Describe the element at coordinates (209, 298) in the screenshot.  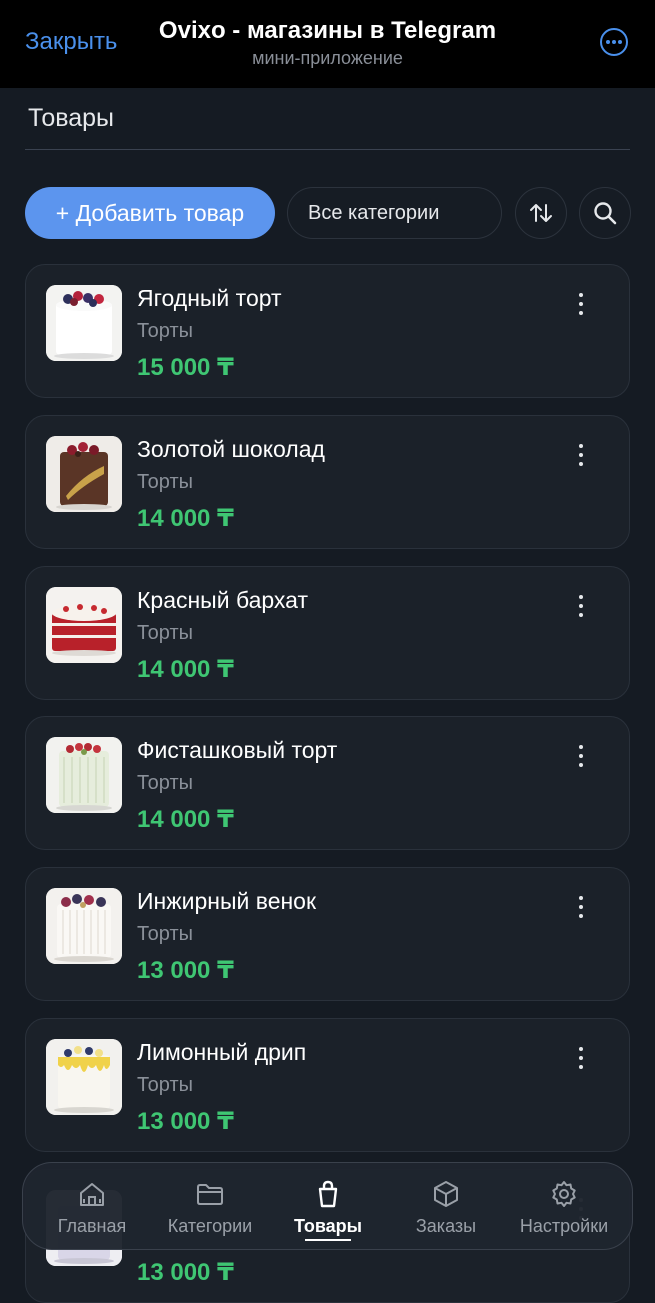
I see `product-name: Ягодный торт` at that location.